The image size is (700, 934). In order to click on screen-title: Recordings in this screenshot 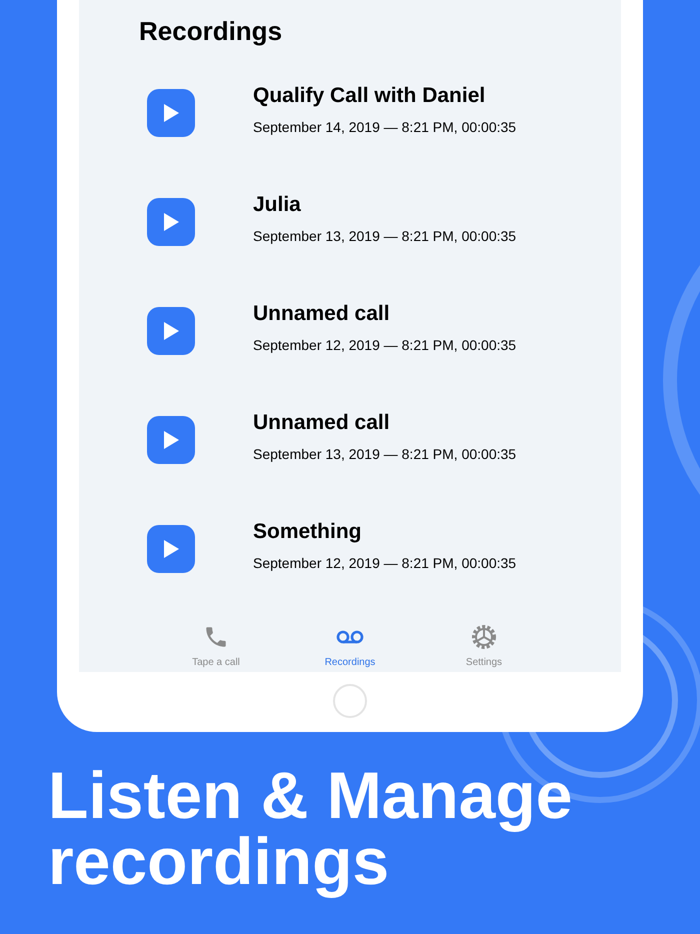, I will do `click(210, 31)`.